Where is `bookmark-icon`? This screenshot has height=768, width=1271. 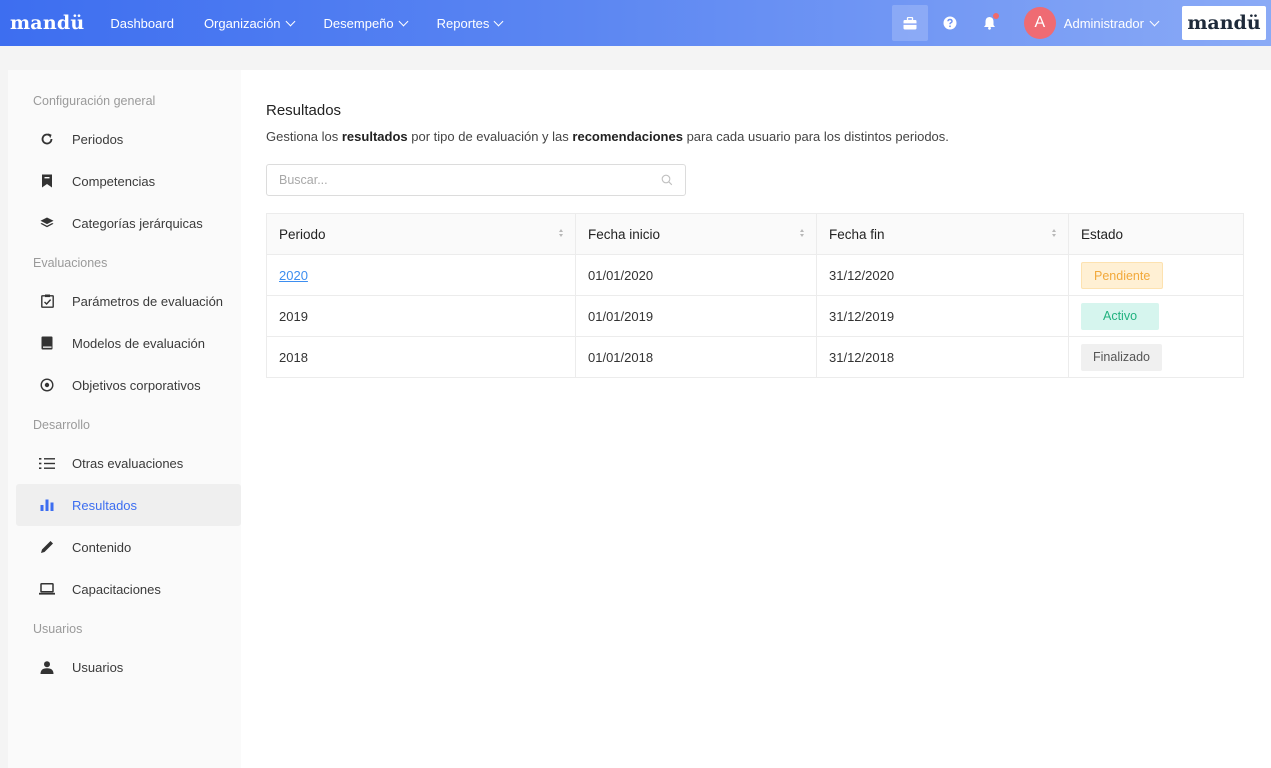
bookmark-icon is located at coordinates (47, 181).